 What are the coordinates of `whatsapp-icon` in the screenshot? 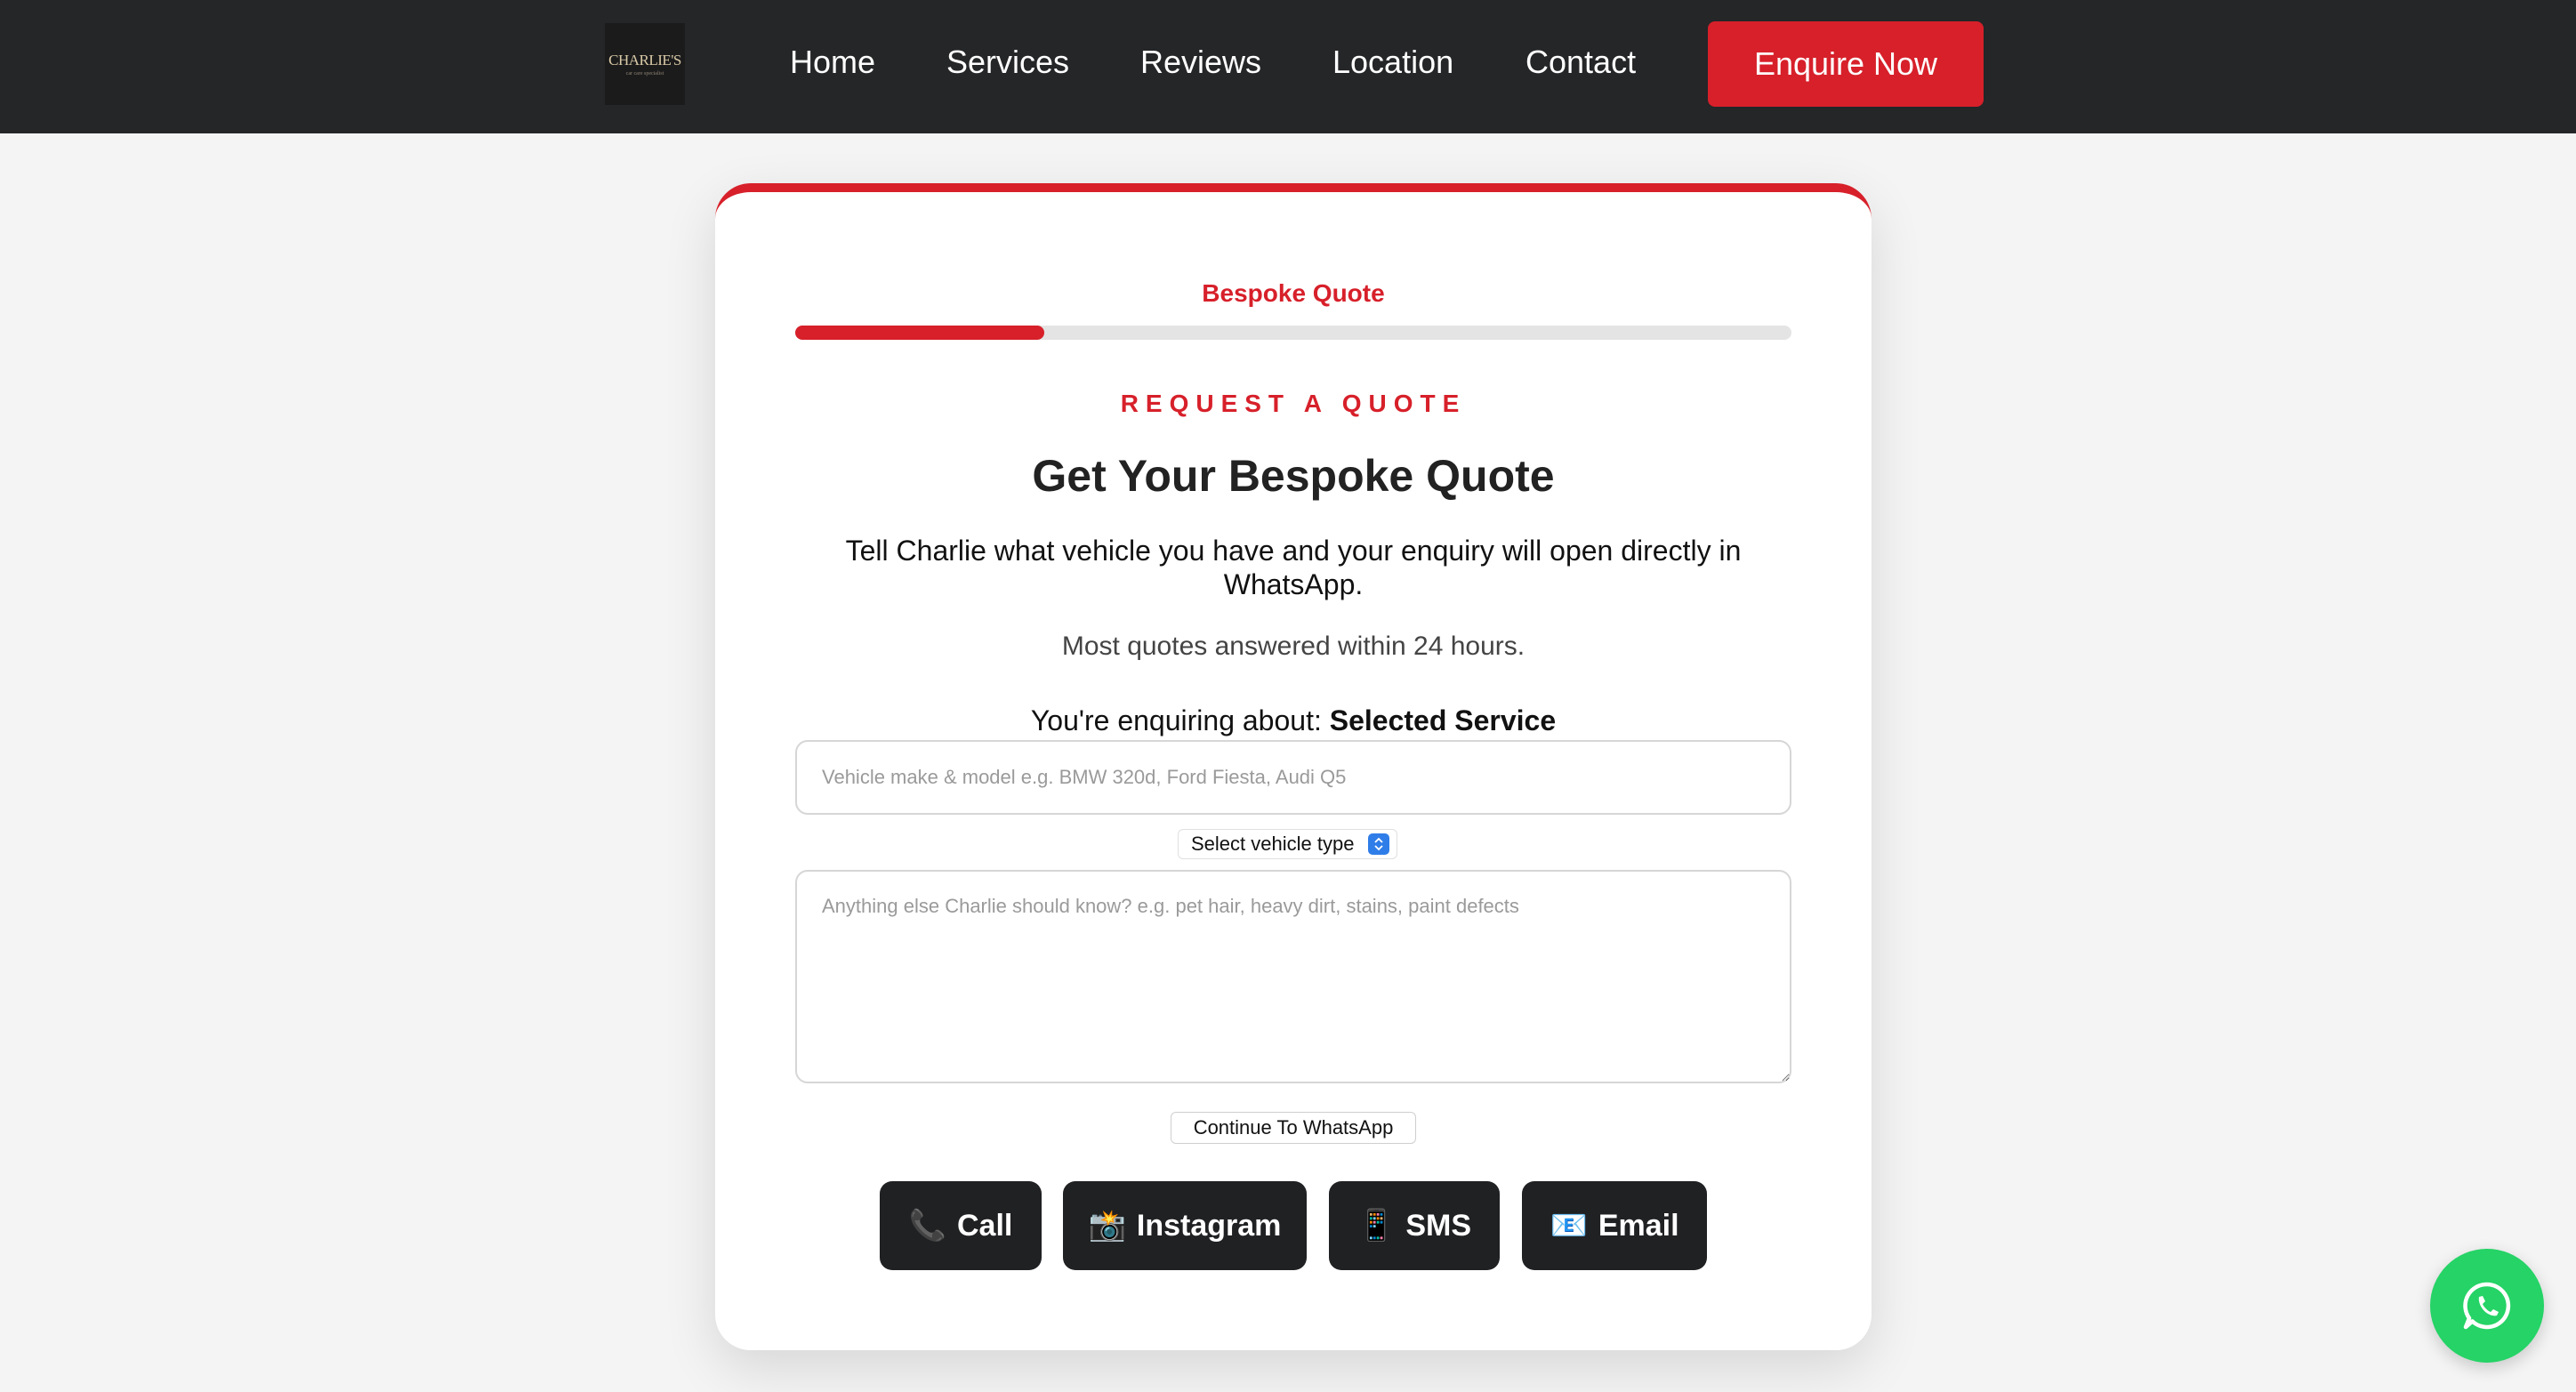 It's located at (2487, 1306).